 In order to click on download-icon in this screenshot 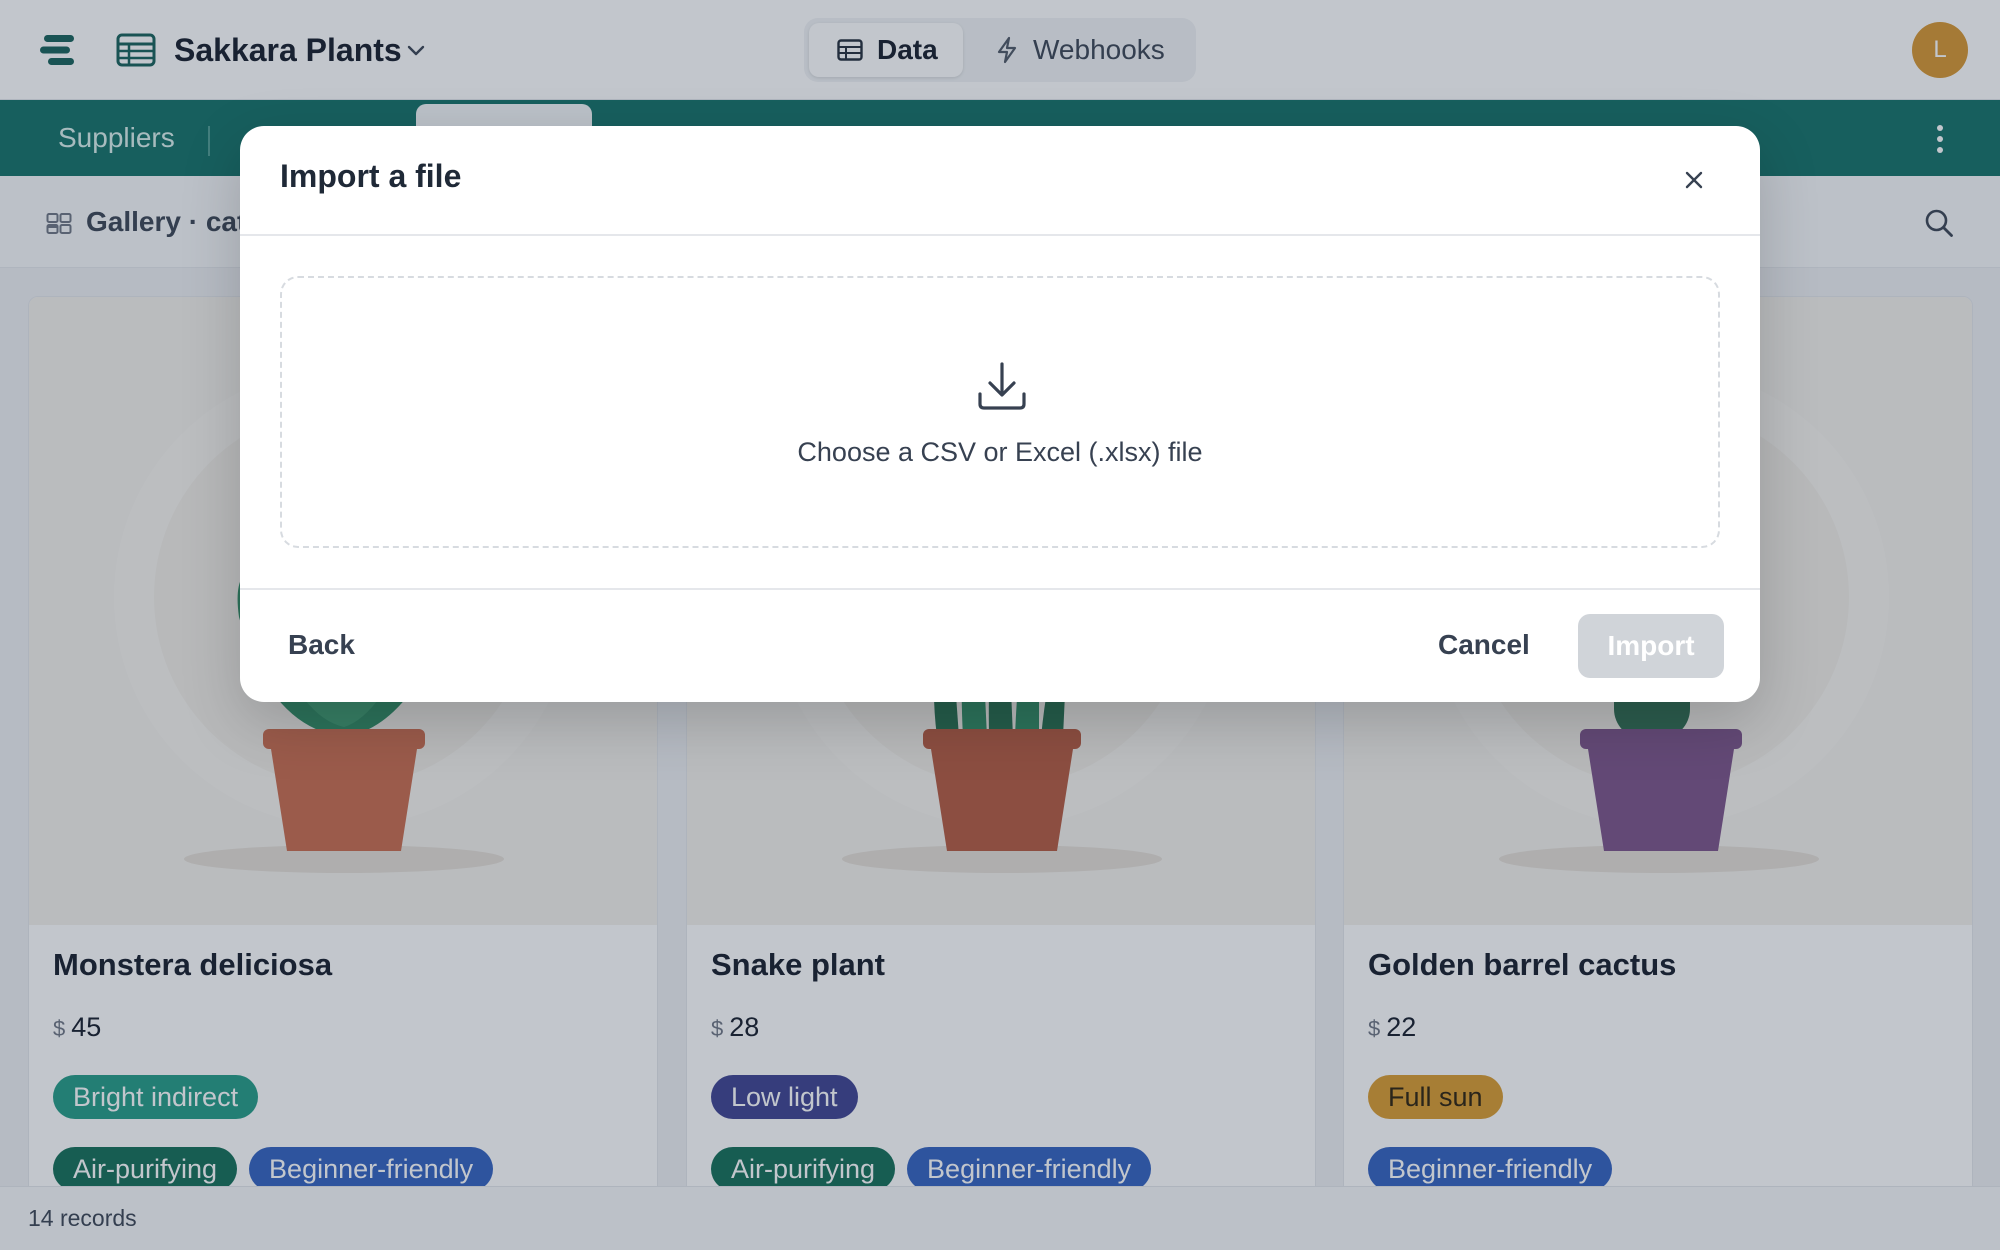, I will do `click(1002, 386)`.